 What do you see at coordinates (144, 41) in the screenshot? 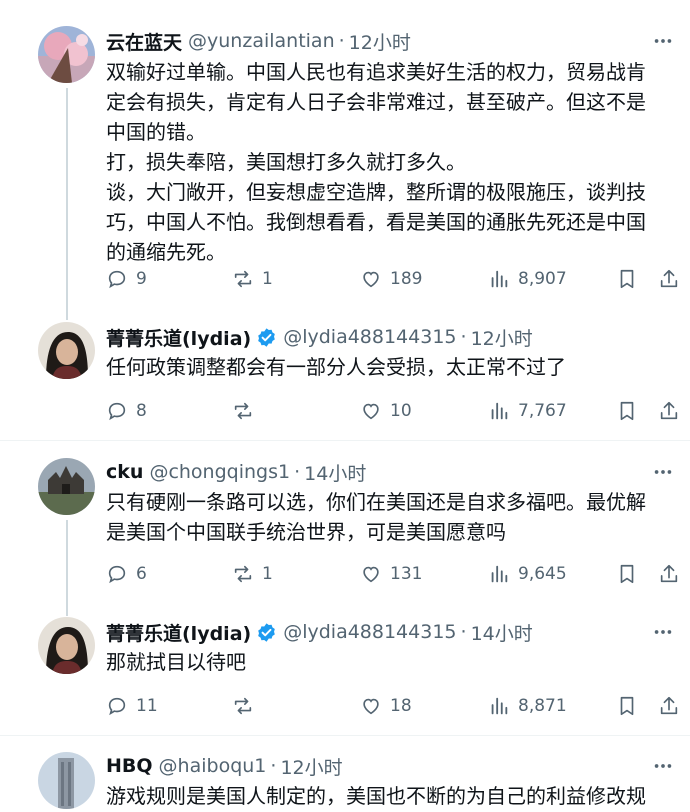
I see `author-name: 云在蓝天` at bounding box center [144, 41].